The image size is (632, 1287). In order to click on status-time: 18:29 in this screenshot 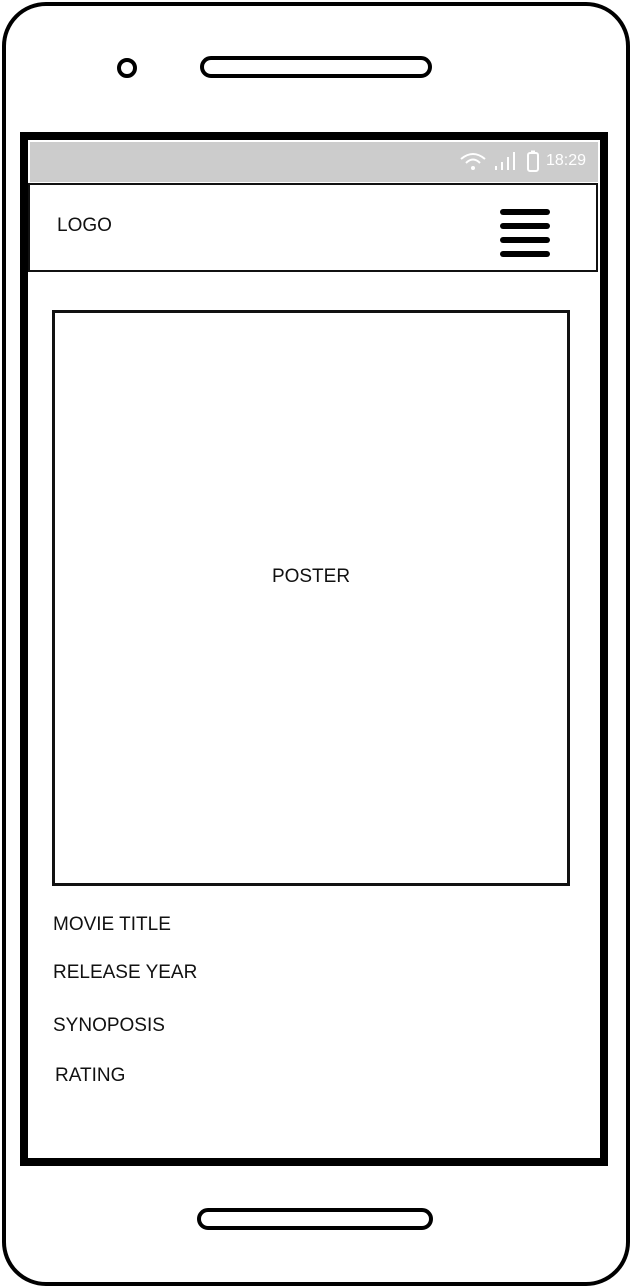, I will do `click(565, 160)`.